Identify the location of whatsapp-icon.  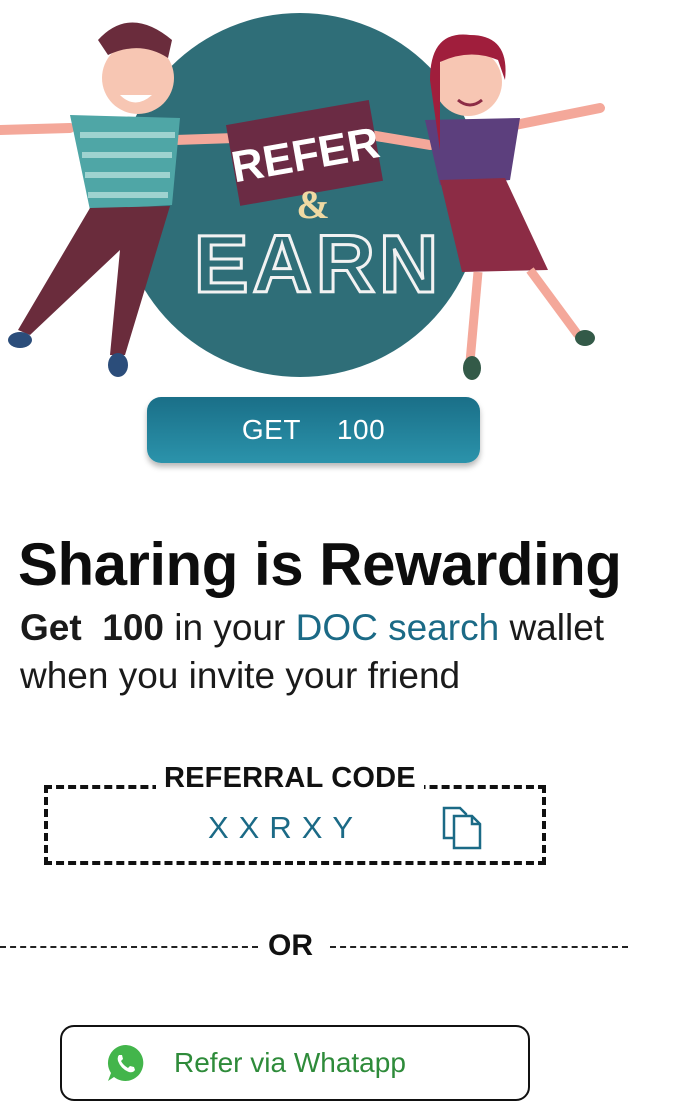
(125, 1063).